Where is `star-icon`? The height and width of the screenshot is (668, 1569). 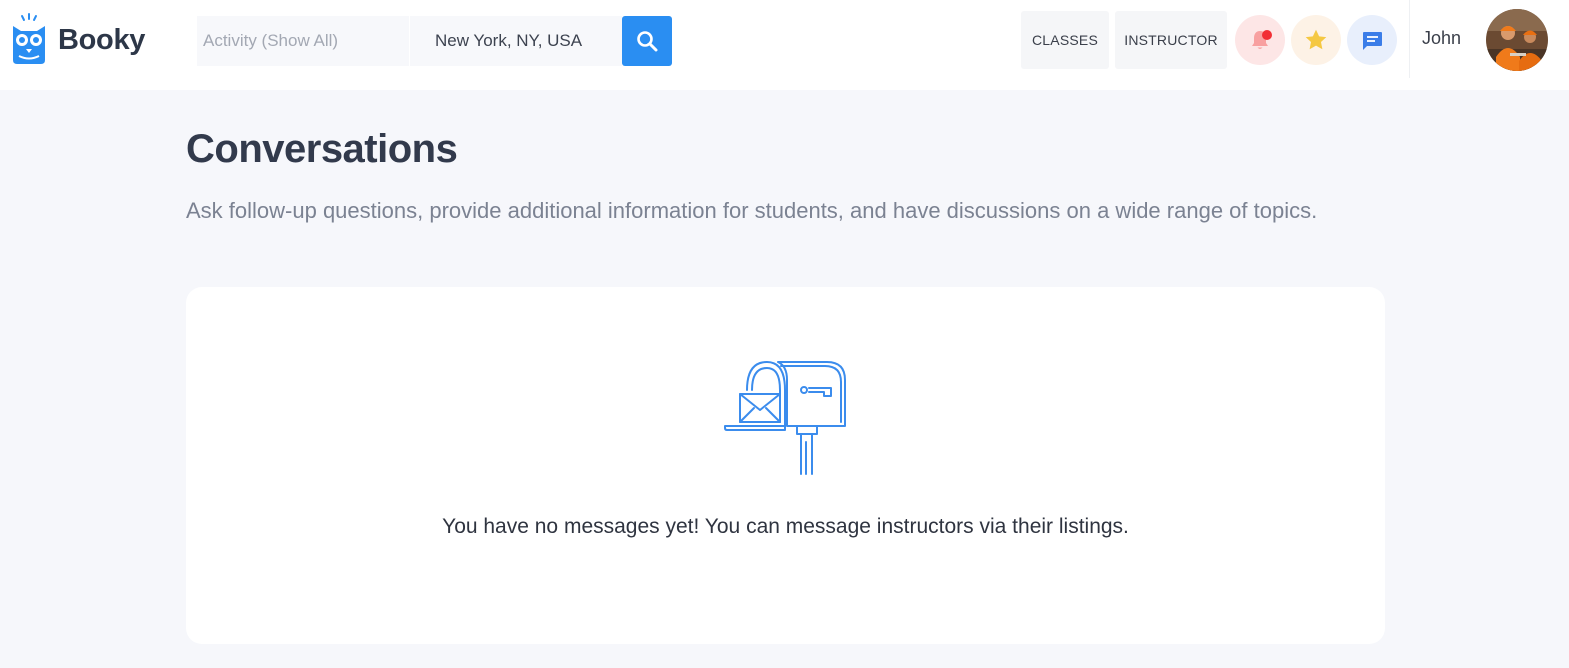
star-icon is located at coordinates (1316, 39).